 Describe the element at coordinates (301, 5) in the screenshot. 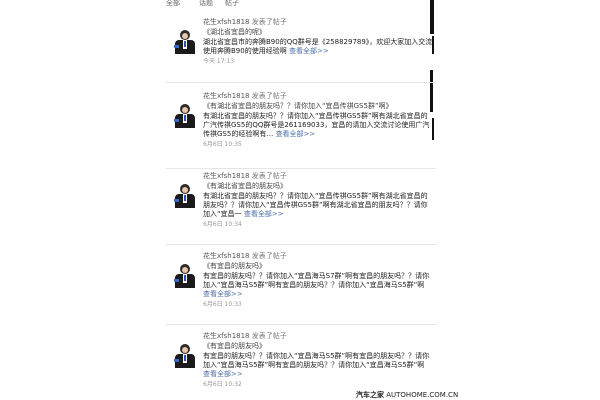

I see `filter-tabs: 全部 话题 帖子` at that location.